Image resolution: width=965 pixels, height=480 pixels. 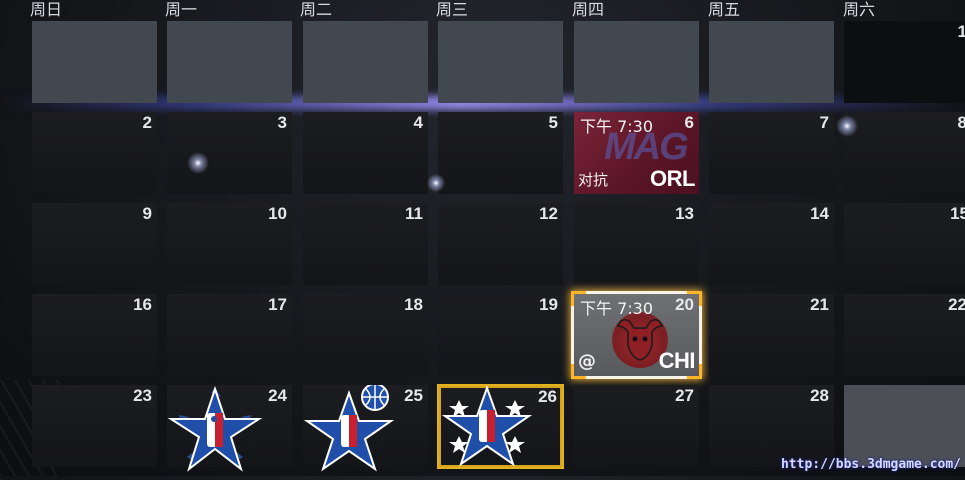 I want to click on day-header-thursday: 周四, so click(x=588, y=9).